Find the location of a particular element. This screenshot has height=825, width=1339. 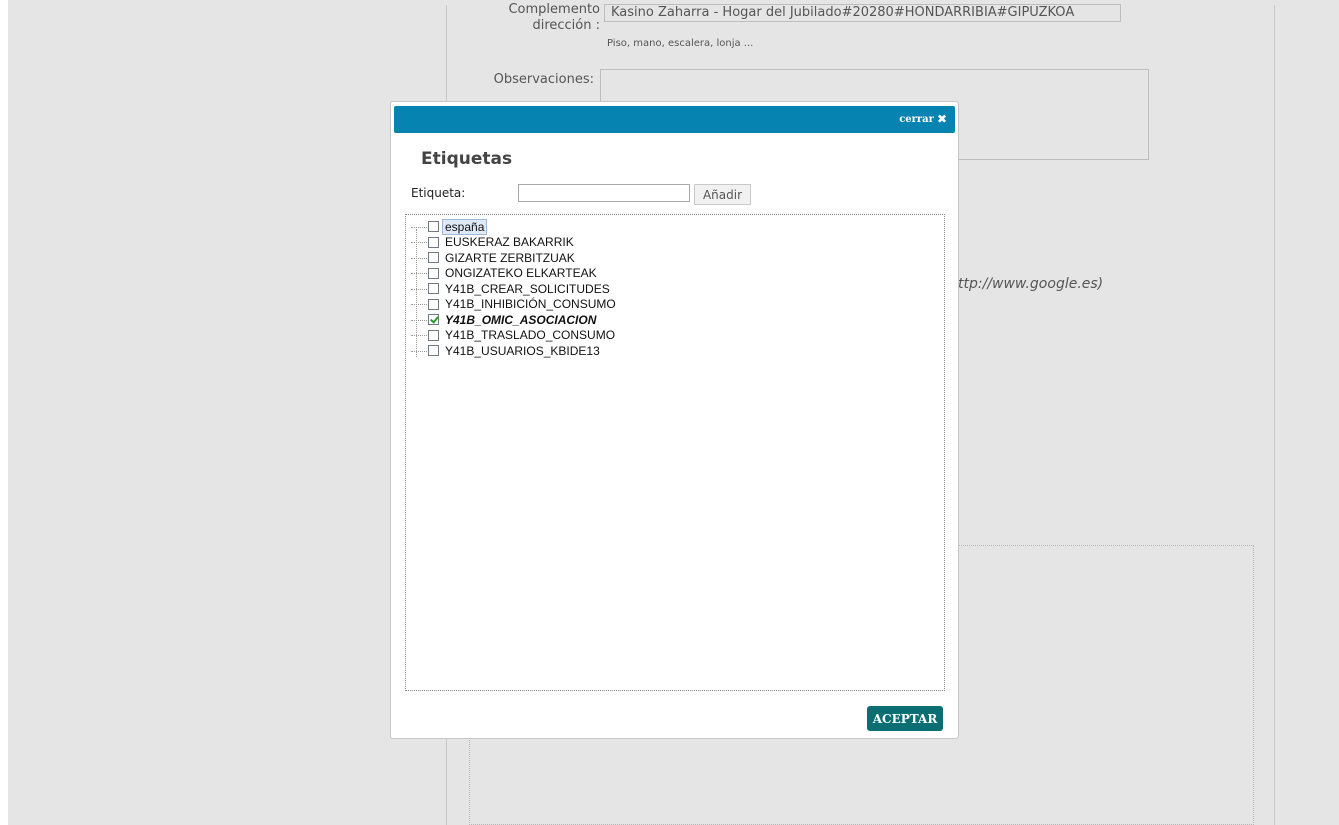

add-button: Añadir is located at coordinates (722, 194).